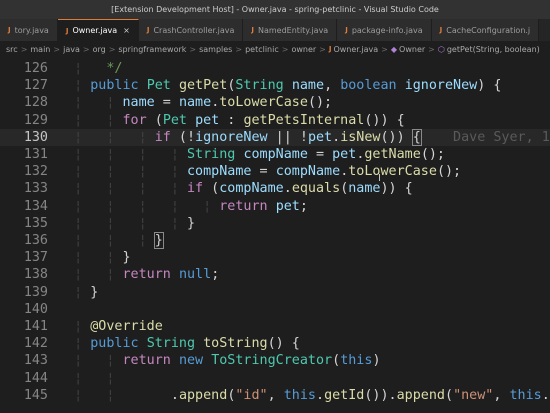  I want to click on breadcrumb-item: org, so click(99, 49).